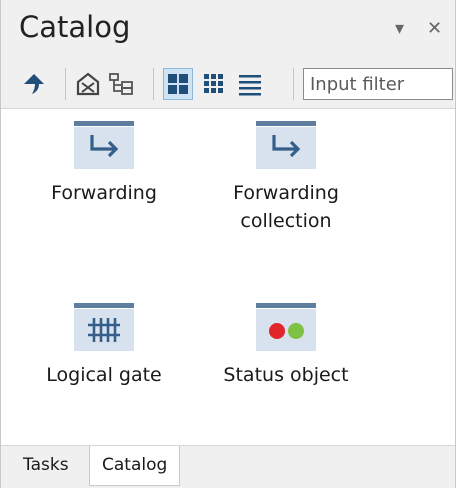 The height and width of the screenshot is (488, 456). What do you see at coordinates (104, 375) in the screenshot?
I see `item-label: Logical gate` at bounding box center [104, 375].